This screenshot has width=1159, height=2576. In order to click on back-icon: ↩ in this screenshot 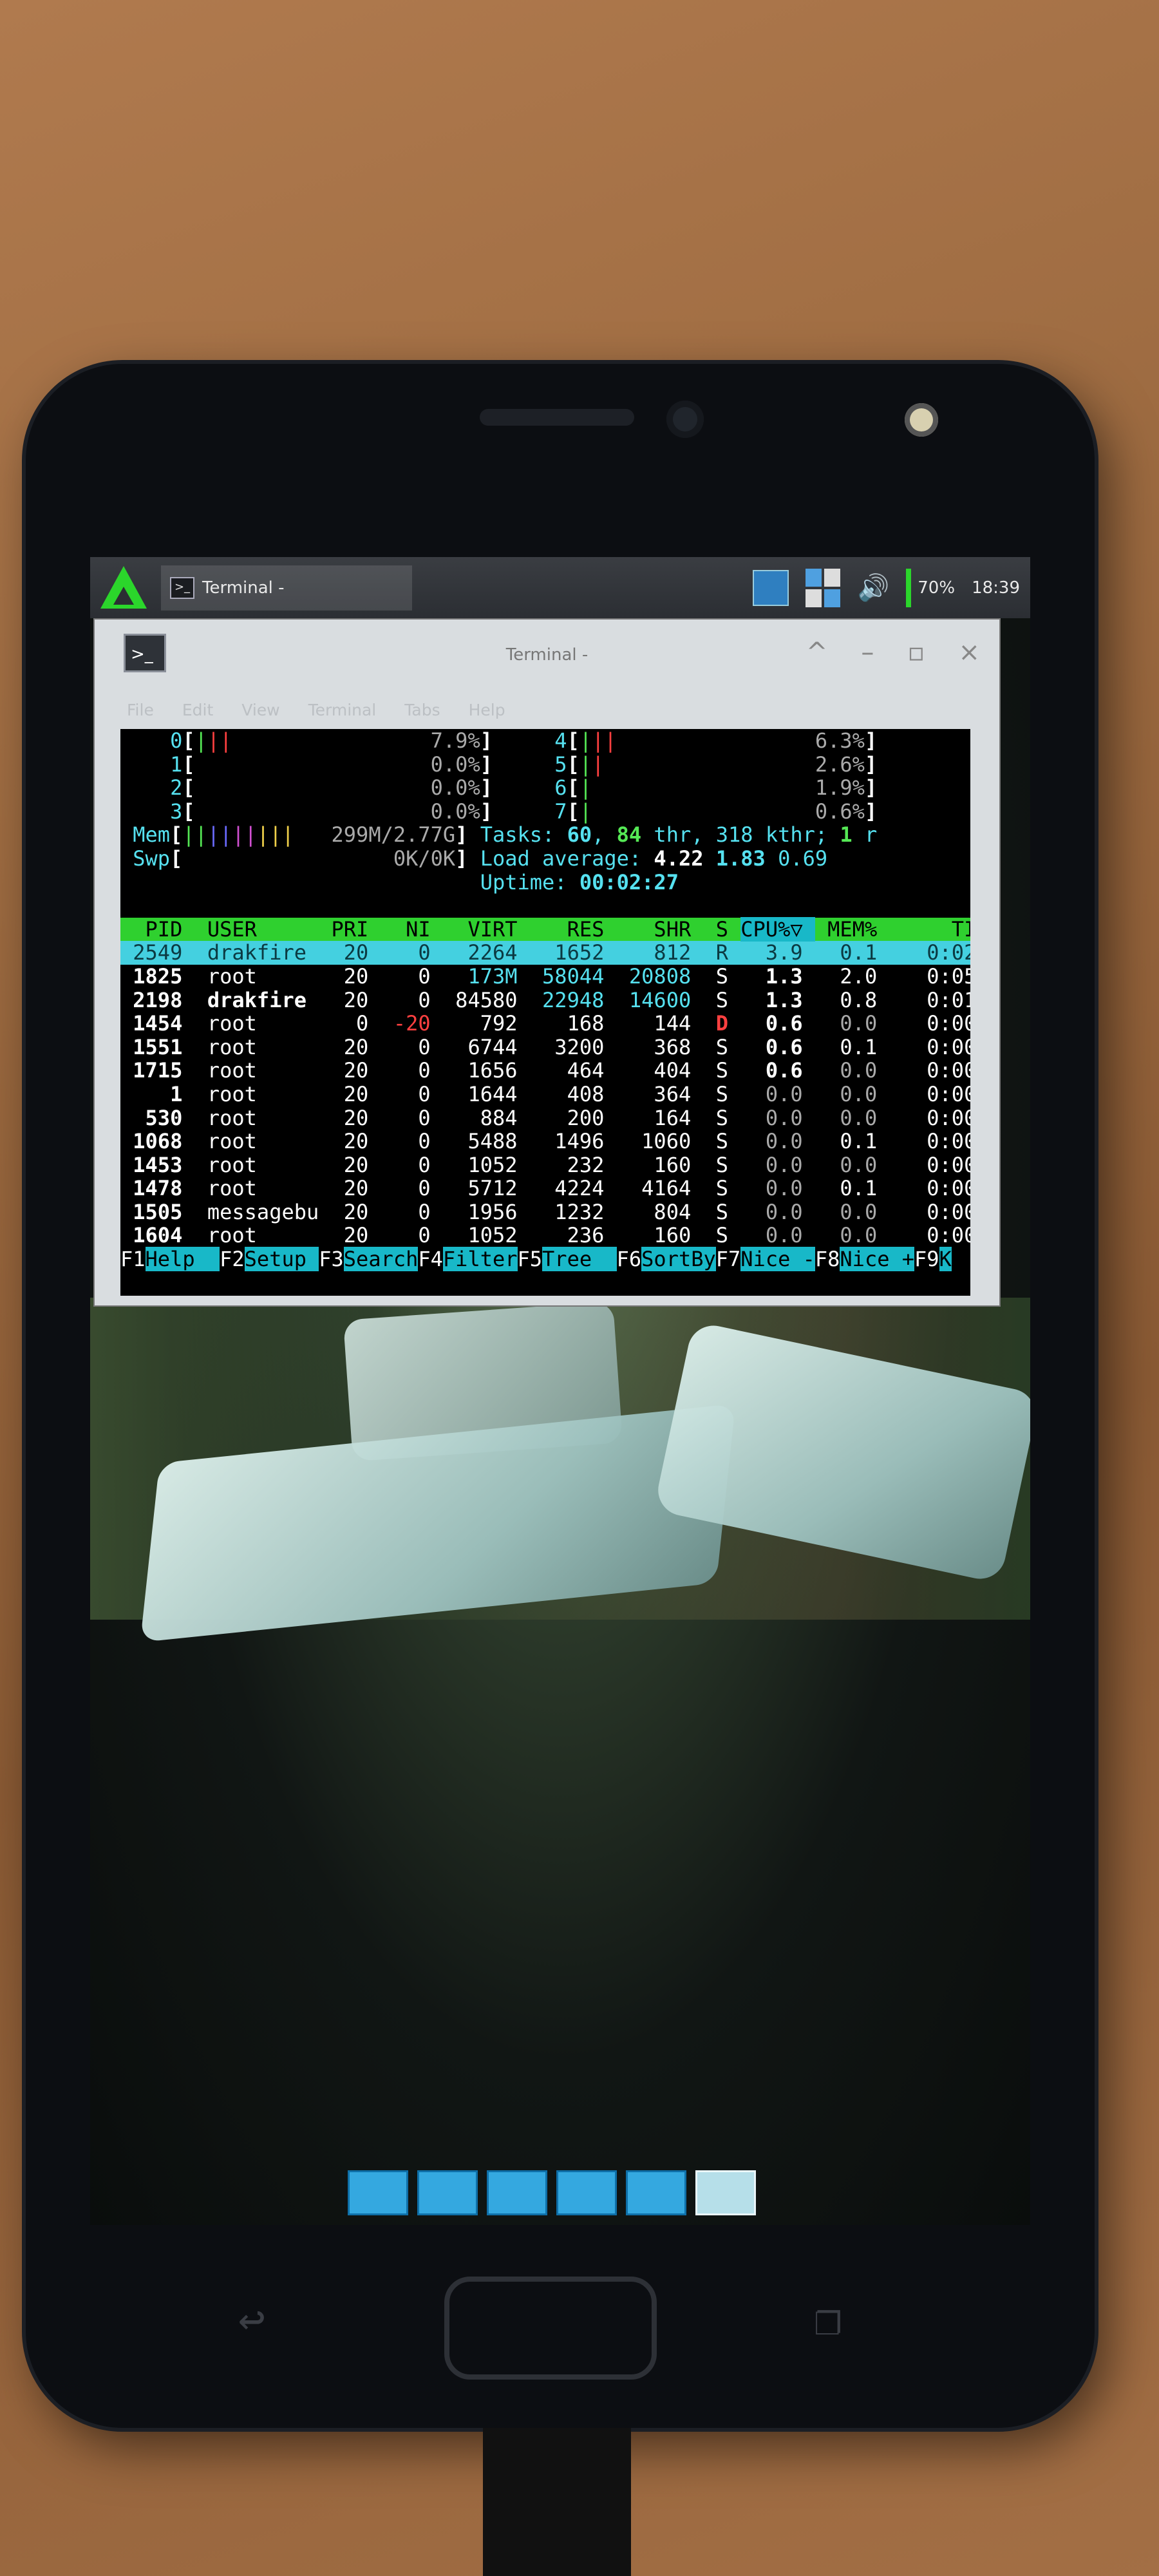, I will do `click(251, 2319)`.